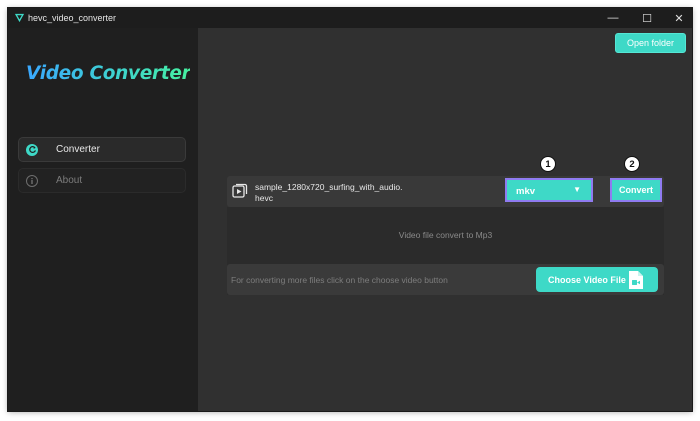  What do you see at coordinates (577, 189) in the screenshot?
I see `chevron-down-icon: ▼` at bounding box center [577, 189].